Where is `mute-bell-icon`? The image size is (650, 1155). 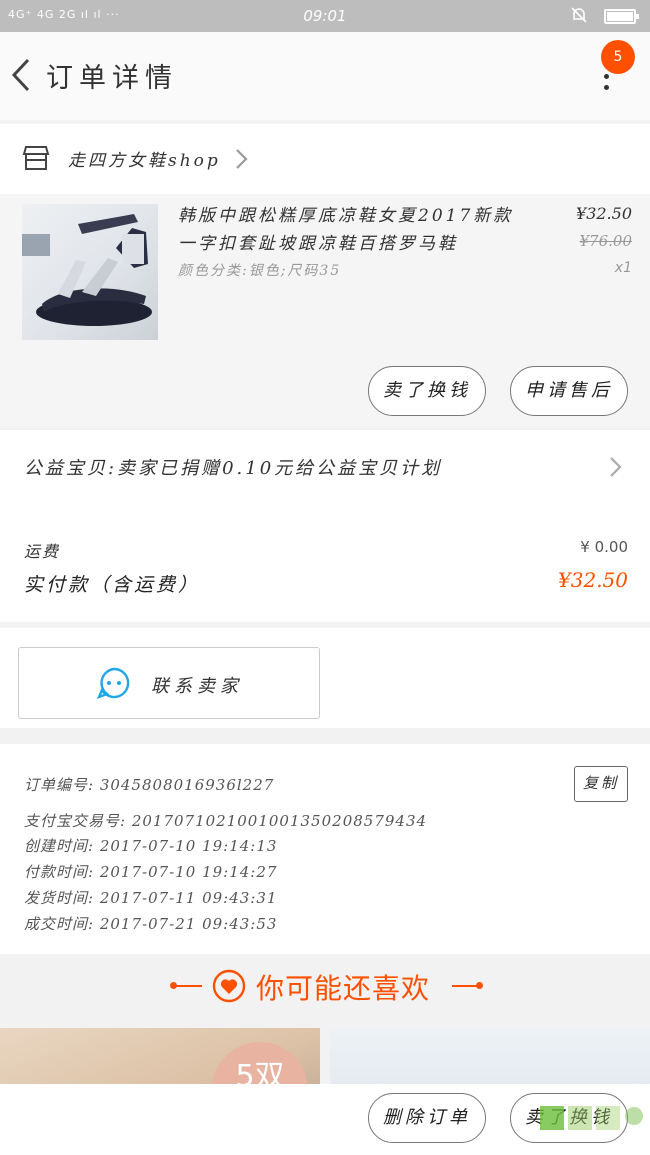 mute-bell-icon is located at coordinates (579, 15).